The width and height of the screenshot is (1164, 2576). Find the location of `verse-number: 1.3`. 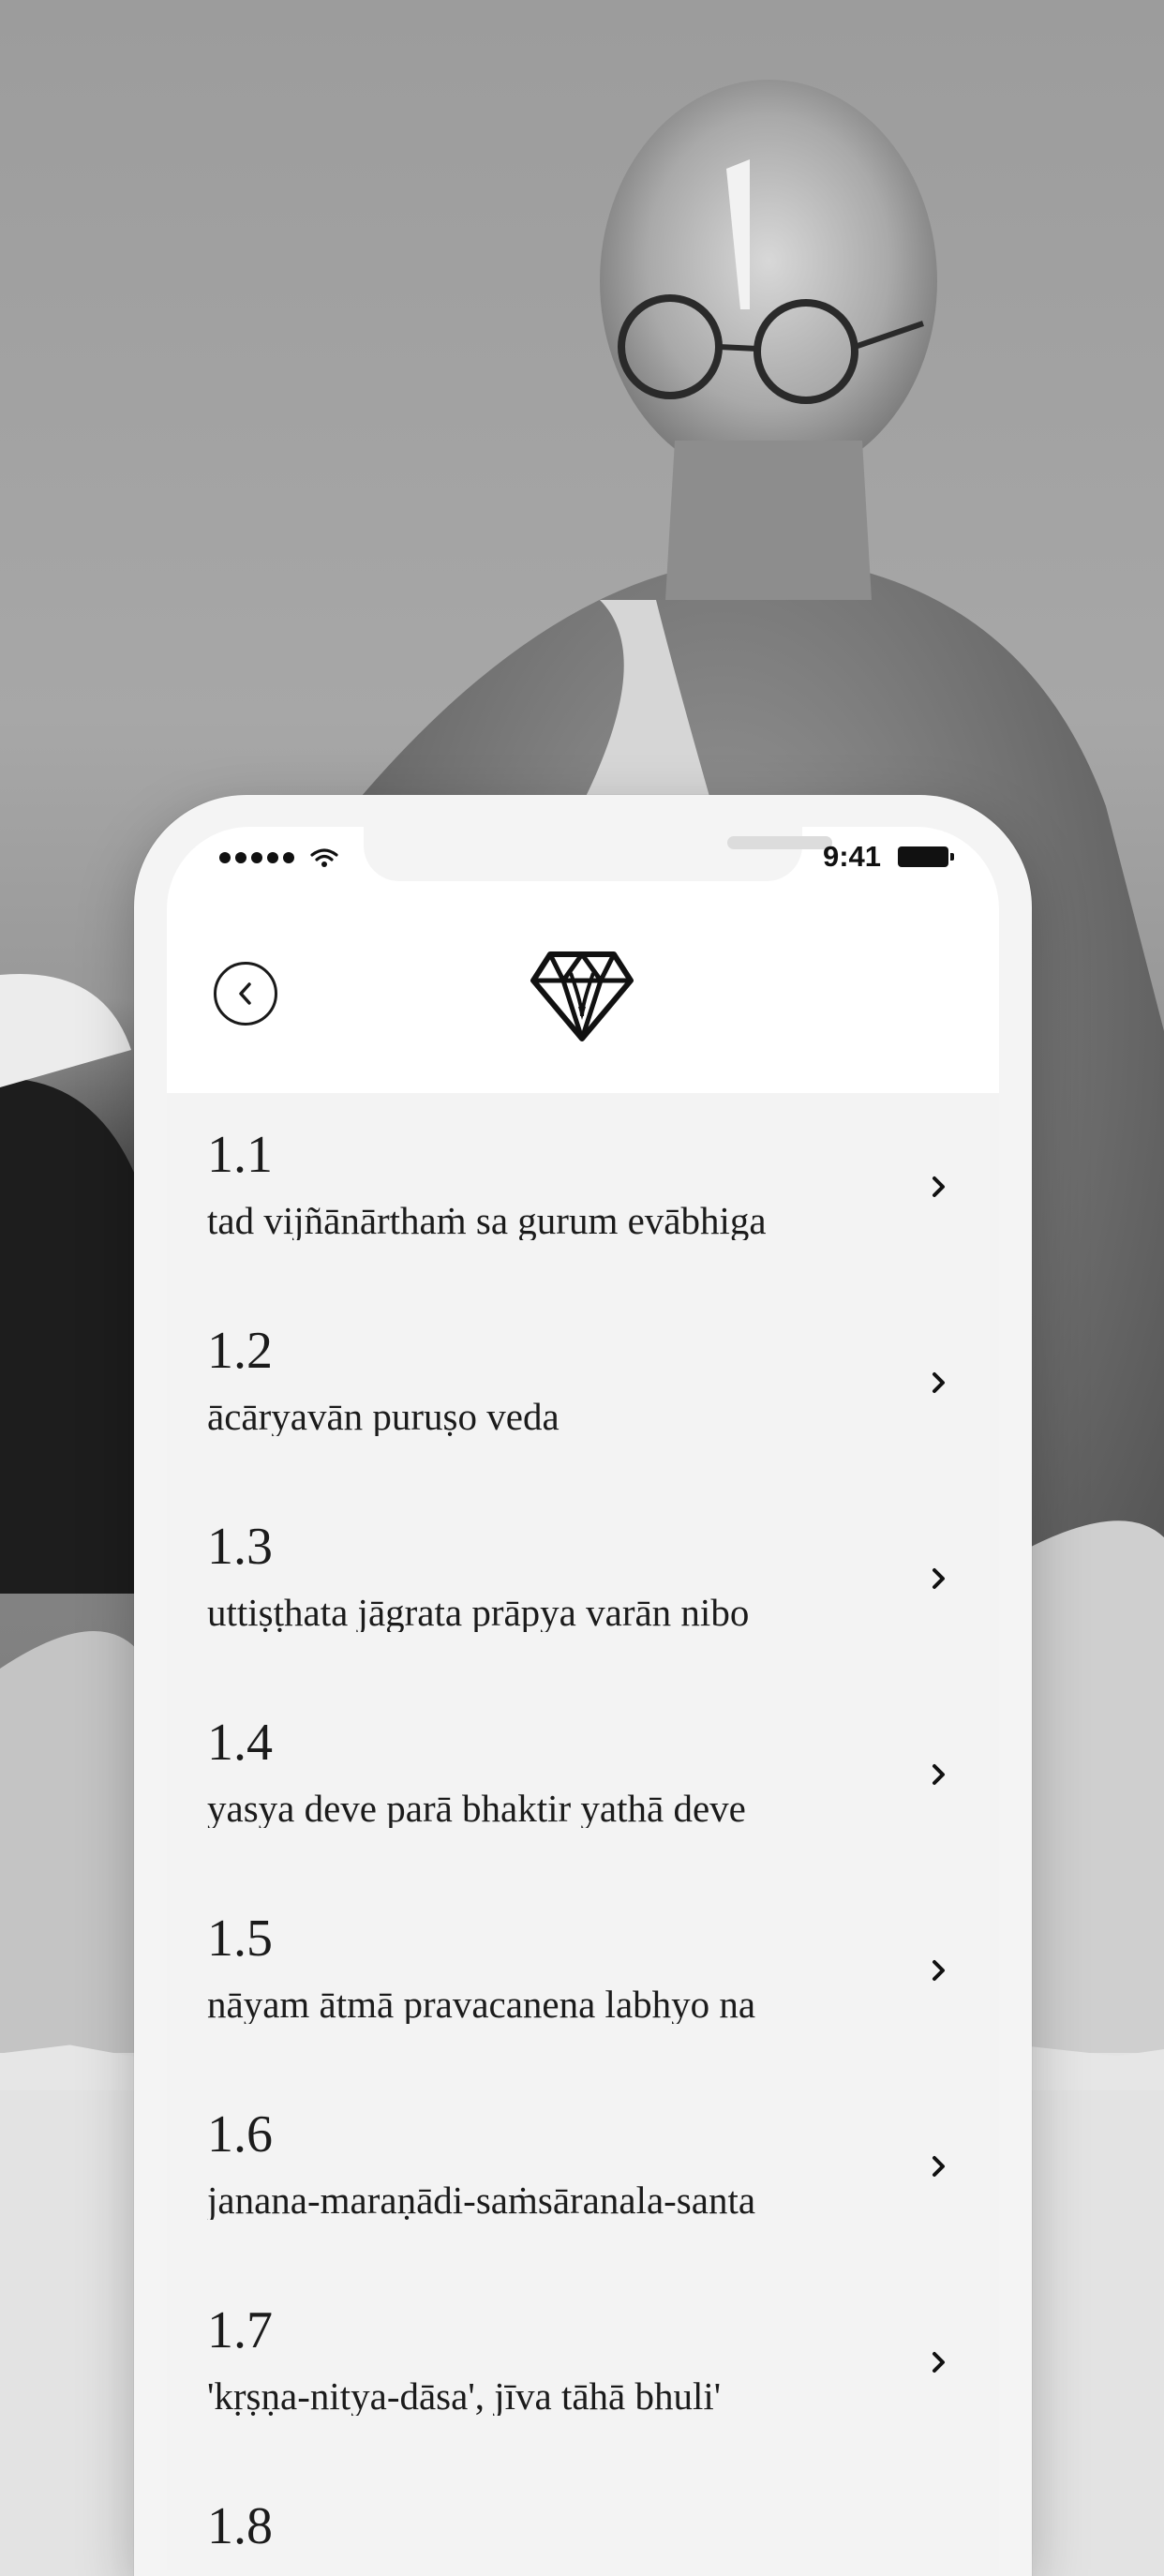

verse-number: 1.3 is located at coordinates (240, 1547).